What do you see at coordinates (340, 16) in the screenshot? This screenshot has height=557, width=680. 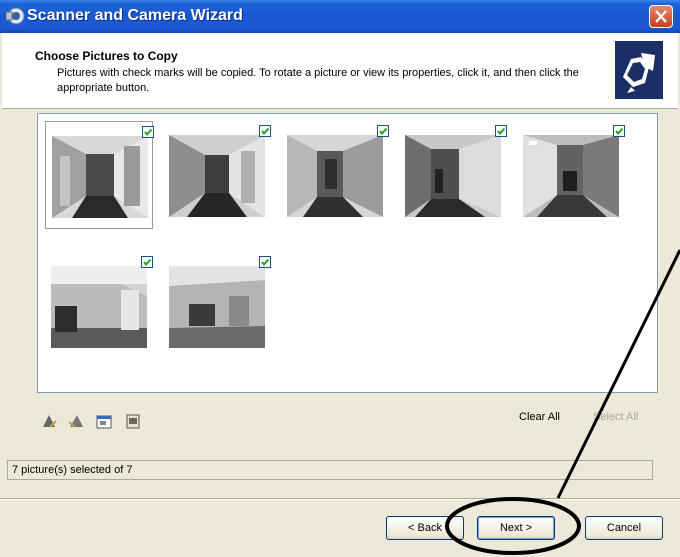 I see `title-bar: Scanner and Camera Wizard` at bounding box center [340, 16].